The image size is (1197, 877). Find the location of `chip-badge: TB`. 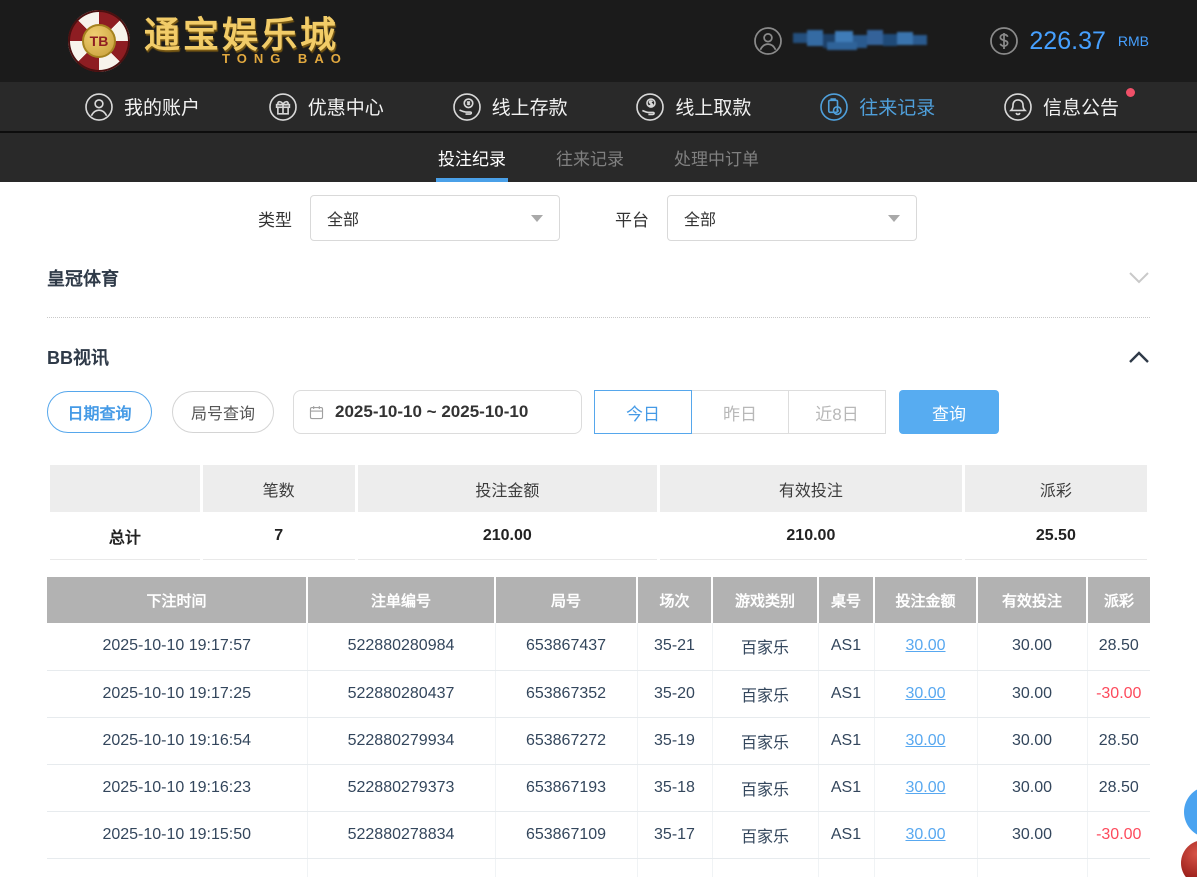

chip-badge: TB is located at coordinates (99, 41).